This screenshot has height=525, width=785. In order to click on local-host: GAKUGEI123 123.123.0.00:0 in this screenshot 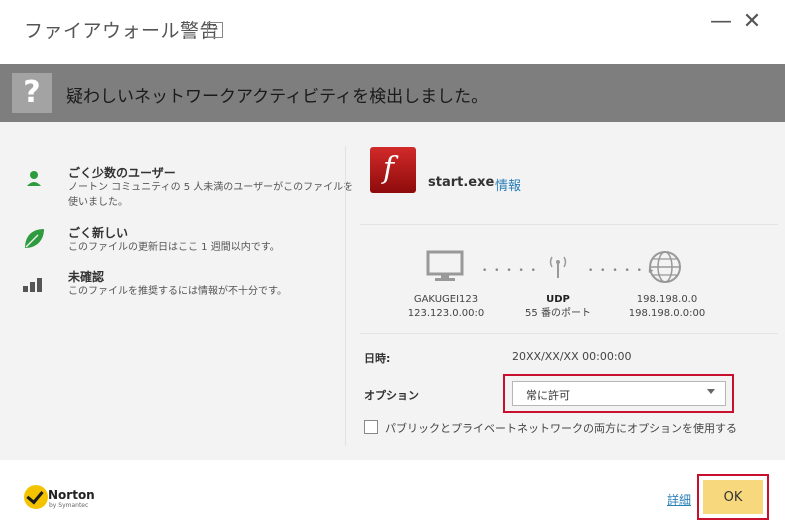, I will do `click(446, 307)`.